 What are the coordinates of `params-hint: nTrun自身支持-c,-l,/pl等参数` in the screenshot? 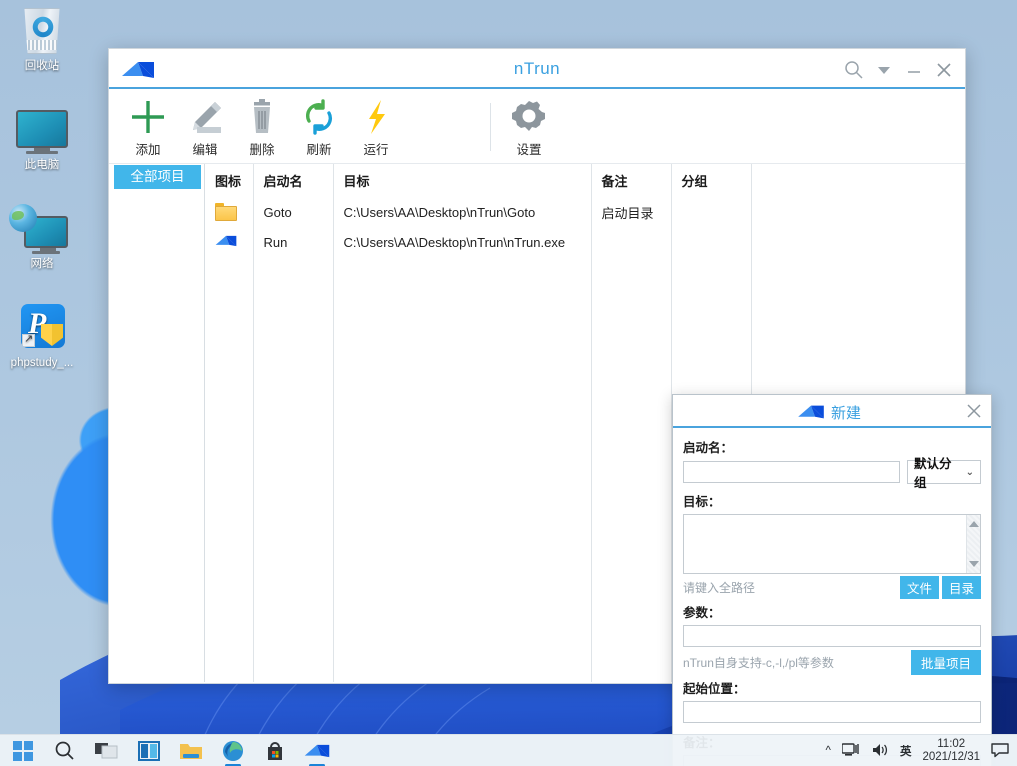 It's located at (758, 663).